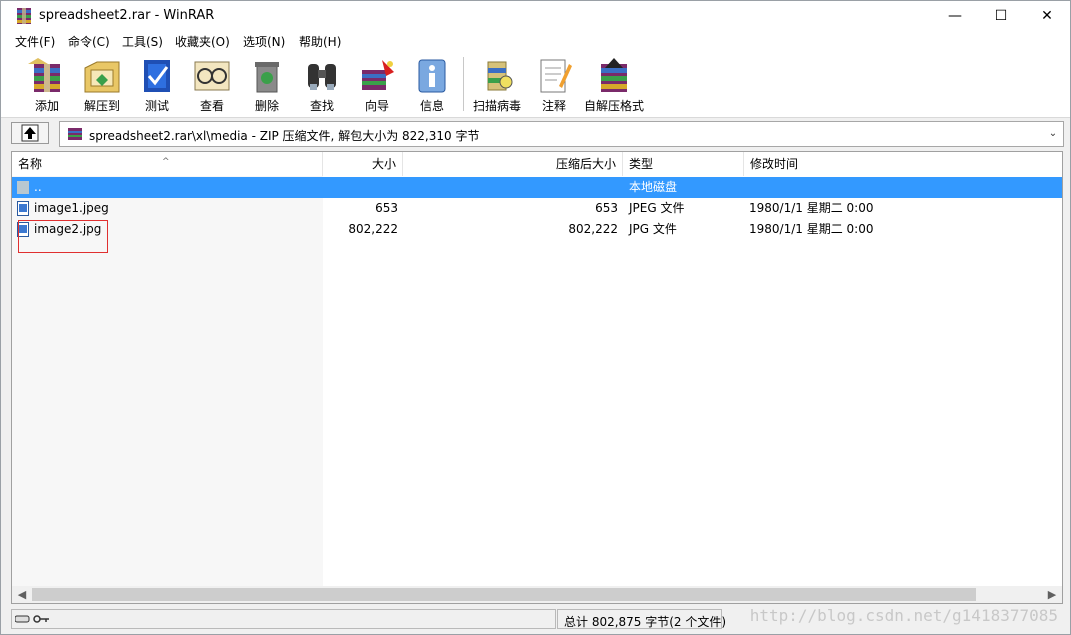 The image size is (1071, 635). Describe the element at coordinates (510, 187) in the screenshot. I see `row-packed` at that location.